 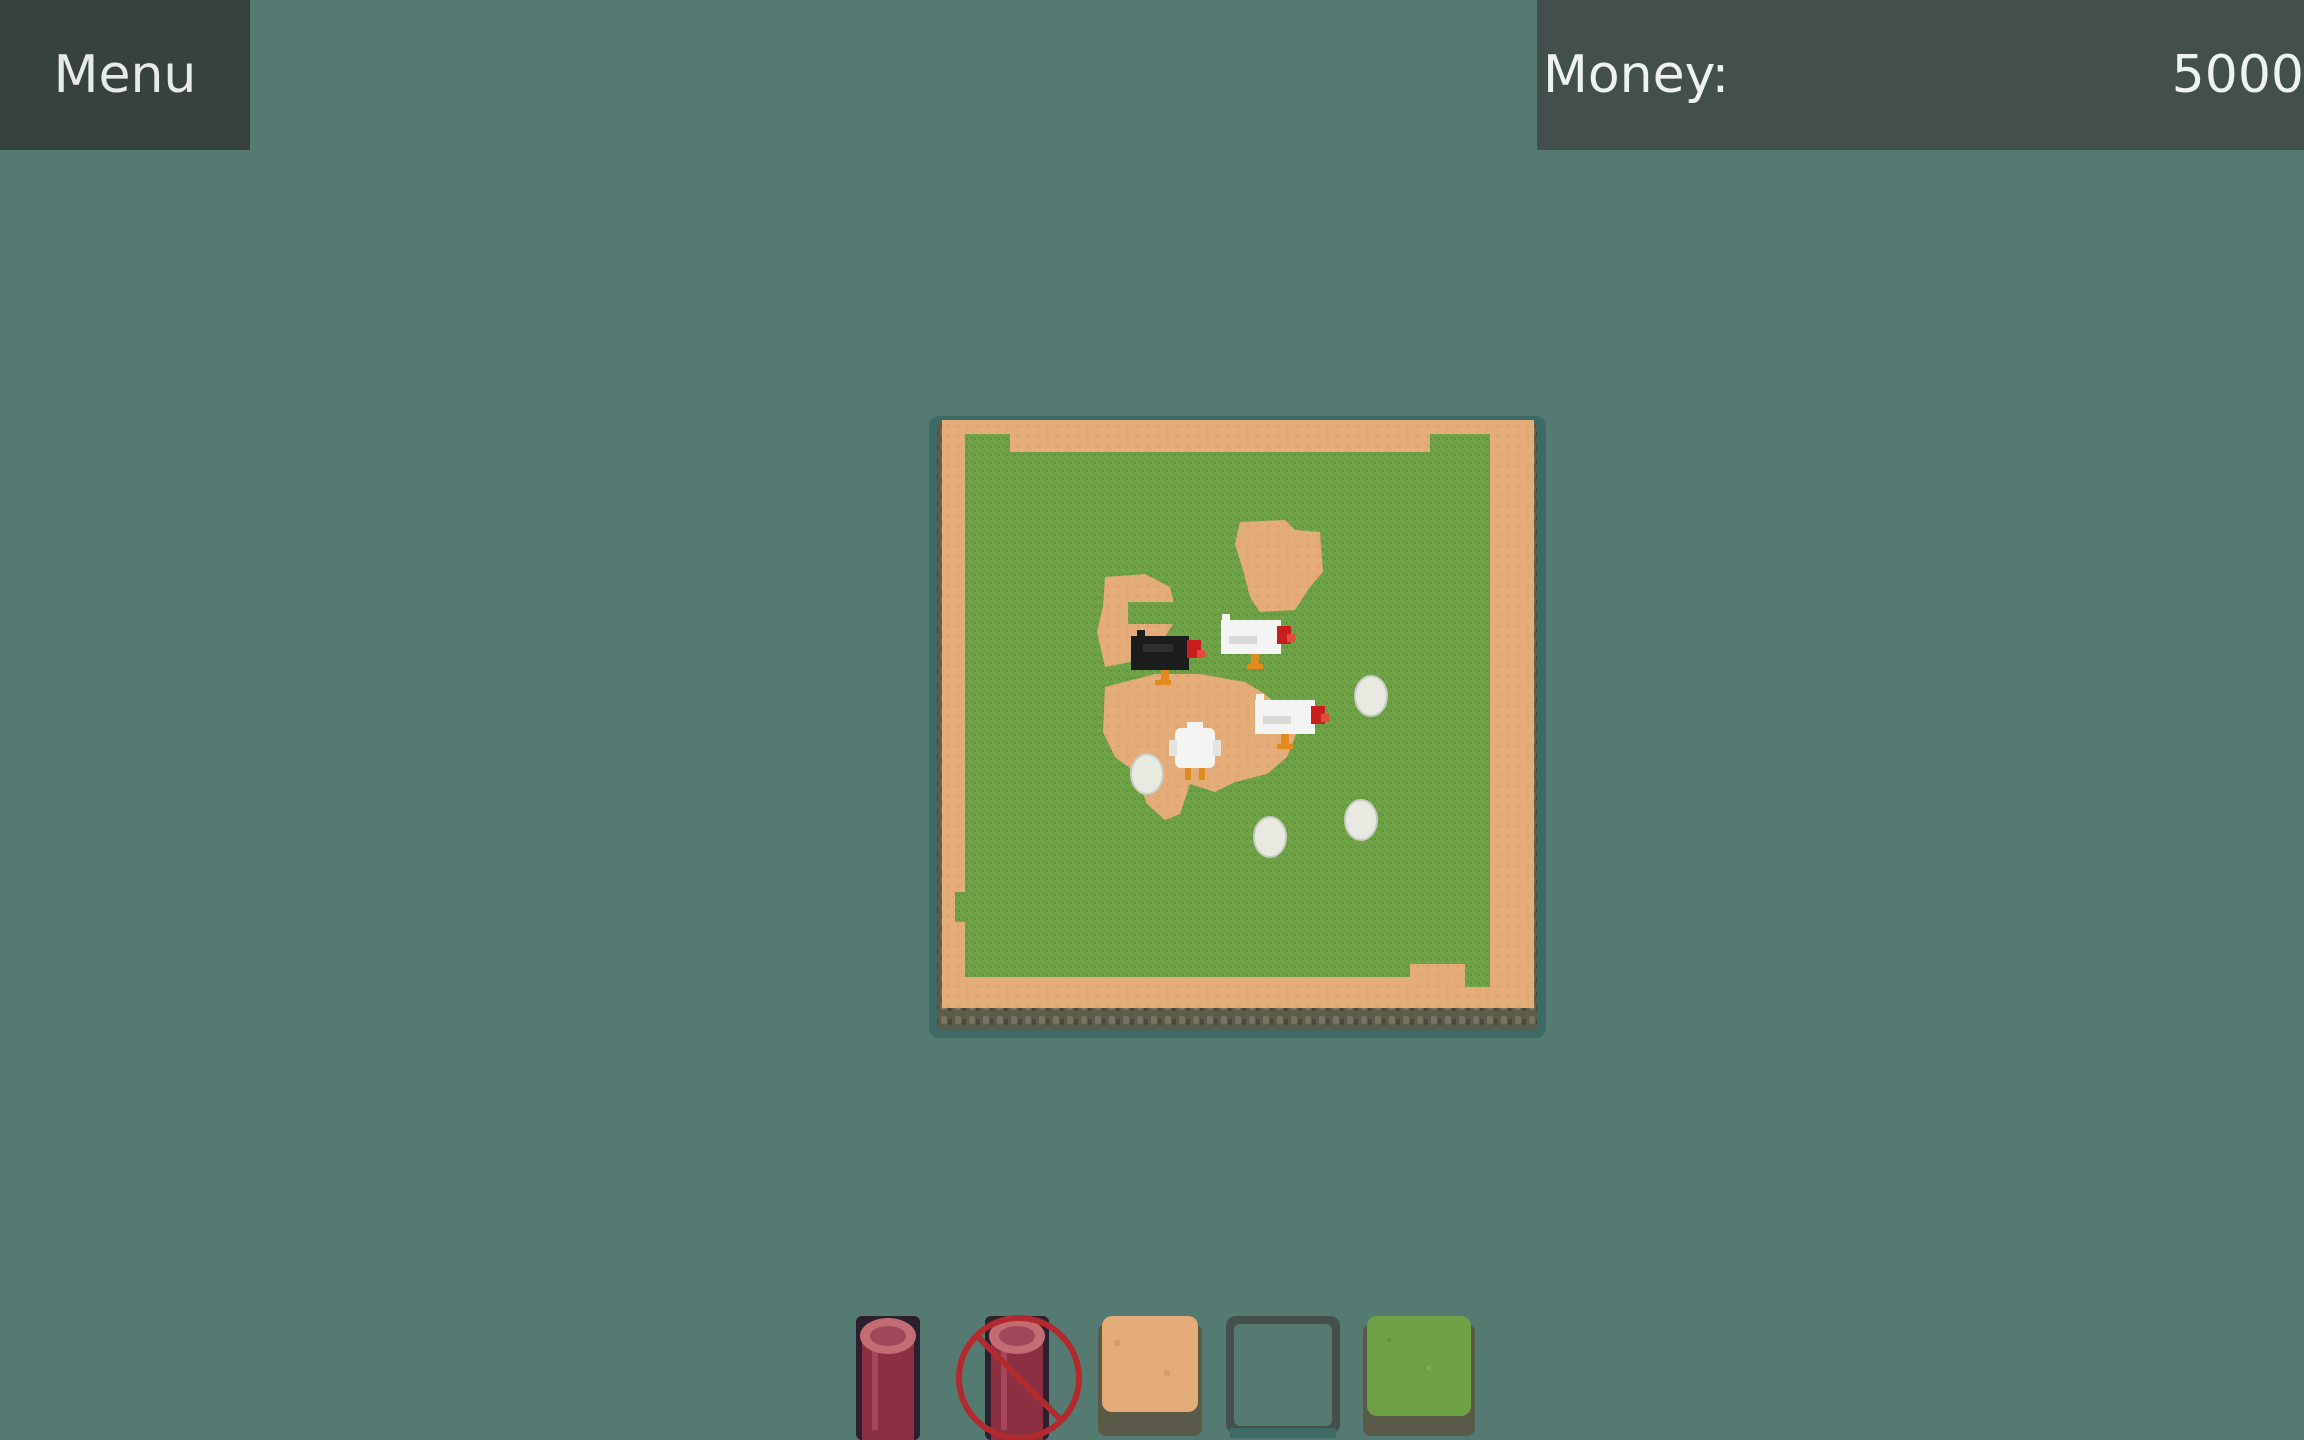 What do you see at coordinates (1636, 75) in the screenshot?
I see `money-label: Money:` at bounding box center [1636, 75].